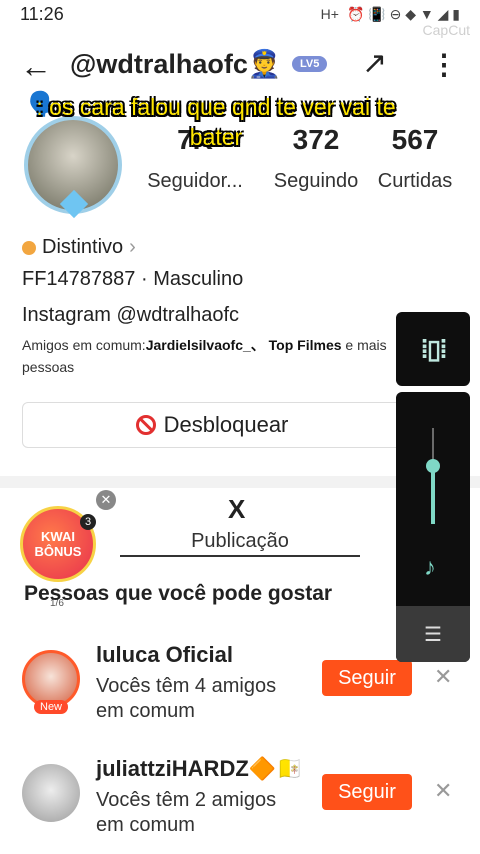 The image size is (480, 854). Describe the element at coordinates (84, 345) in the screenshot. I see `mutual-prefix: Amigos em comum:` at that location.